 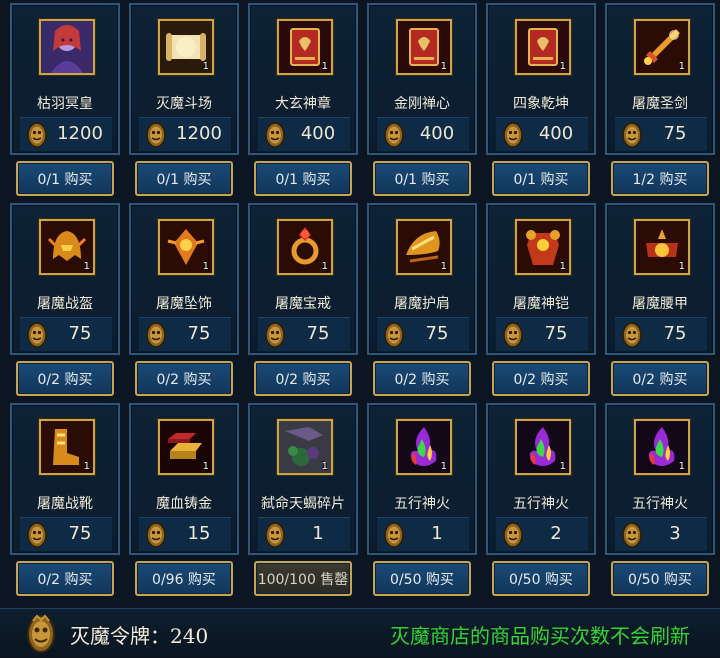 I want to click on item-name: 屠魔宝戒, so click(x=303, y=304).